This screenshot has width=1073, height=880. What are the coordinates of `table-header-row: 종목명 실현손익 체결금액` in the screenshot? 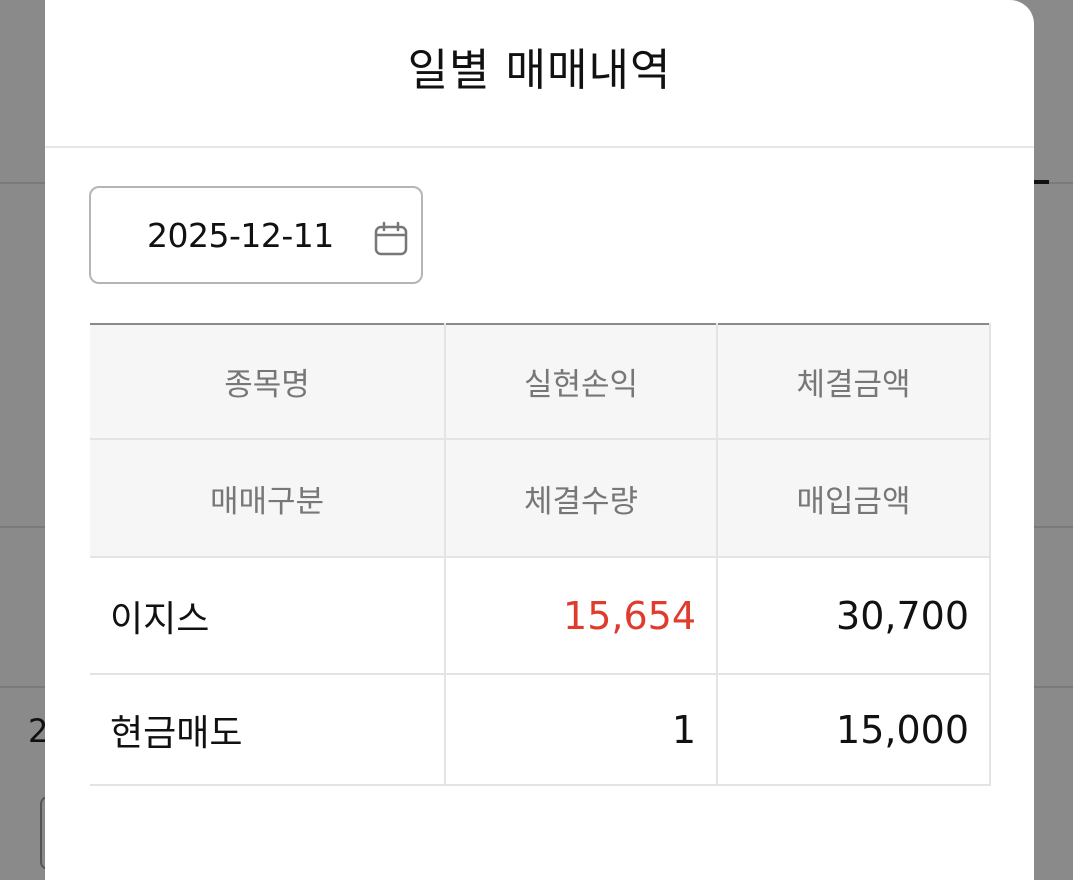 It's located at (540, 381).